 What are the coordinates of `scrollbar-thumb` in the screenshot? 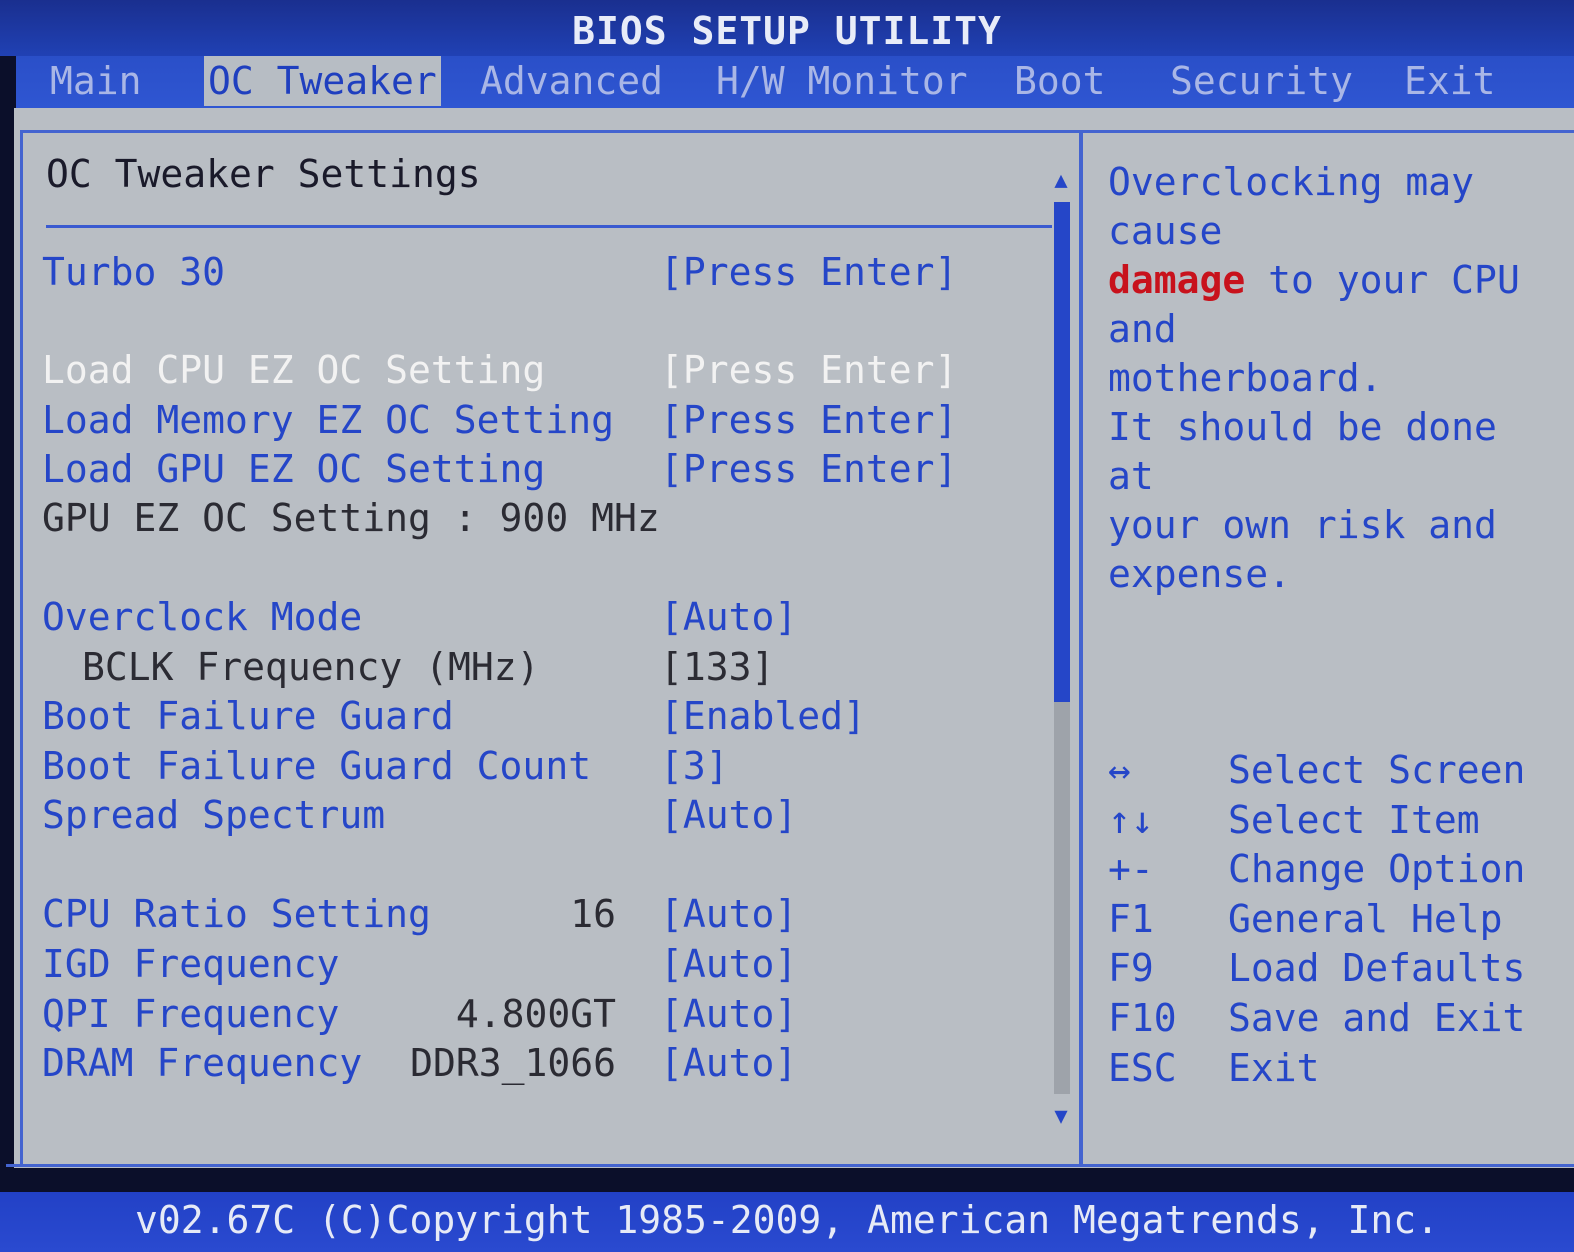 It's located at (1062, 452).